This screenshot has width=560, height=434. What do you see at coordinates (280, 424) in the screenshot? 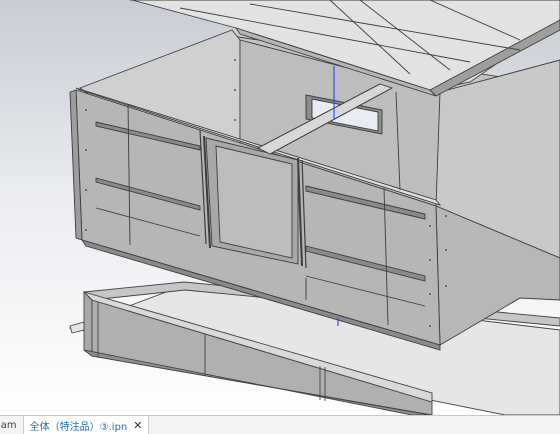
I see `document-tab-bar: iam 全体（特注品）③.ipn ✕` at bounding box center [280, 424].